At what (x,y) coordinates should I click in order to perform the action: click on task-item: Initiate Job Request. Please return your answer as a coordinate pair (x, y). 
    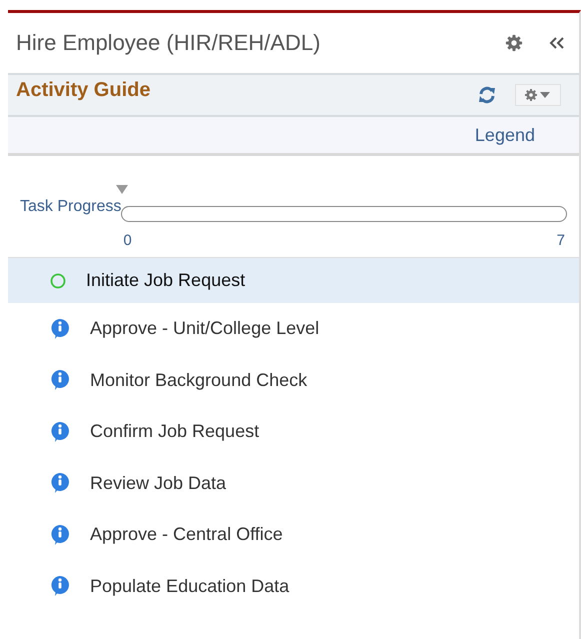
    Looking at the image, I should click on (293, 280).